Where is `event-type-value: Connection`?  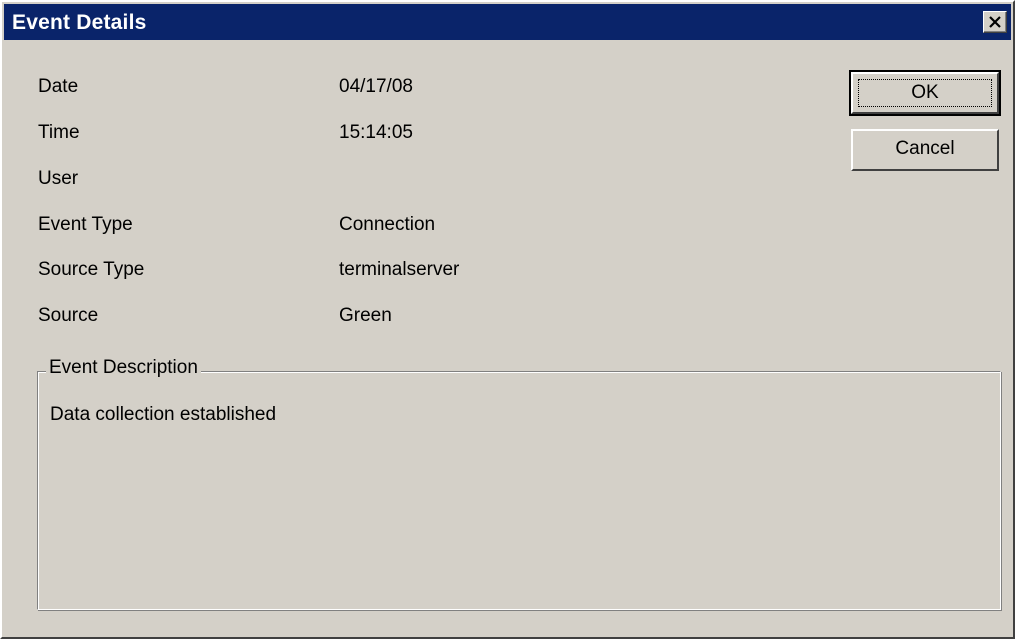
event-type-value: Connection is located at coordinates (387, 224).